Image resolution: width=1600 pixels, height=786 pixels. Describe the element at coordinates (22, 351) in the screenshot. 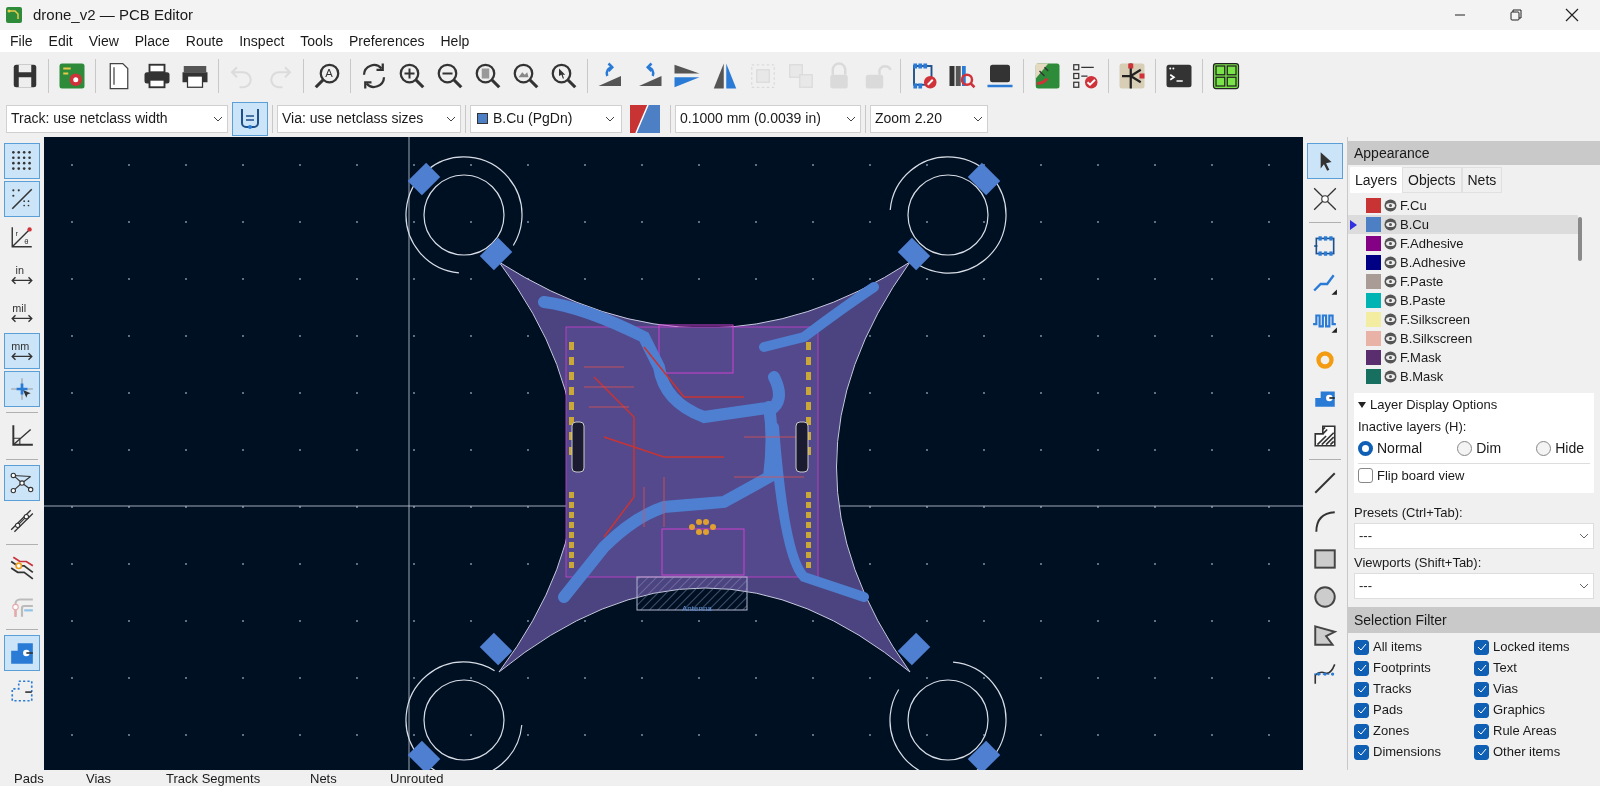

I see `mm-units-icon: mm` at that location.